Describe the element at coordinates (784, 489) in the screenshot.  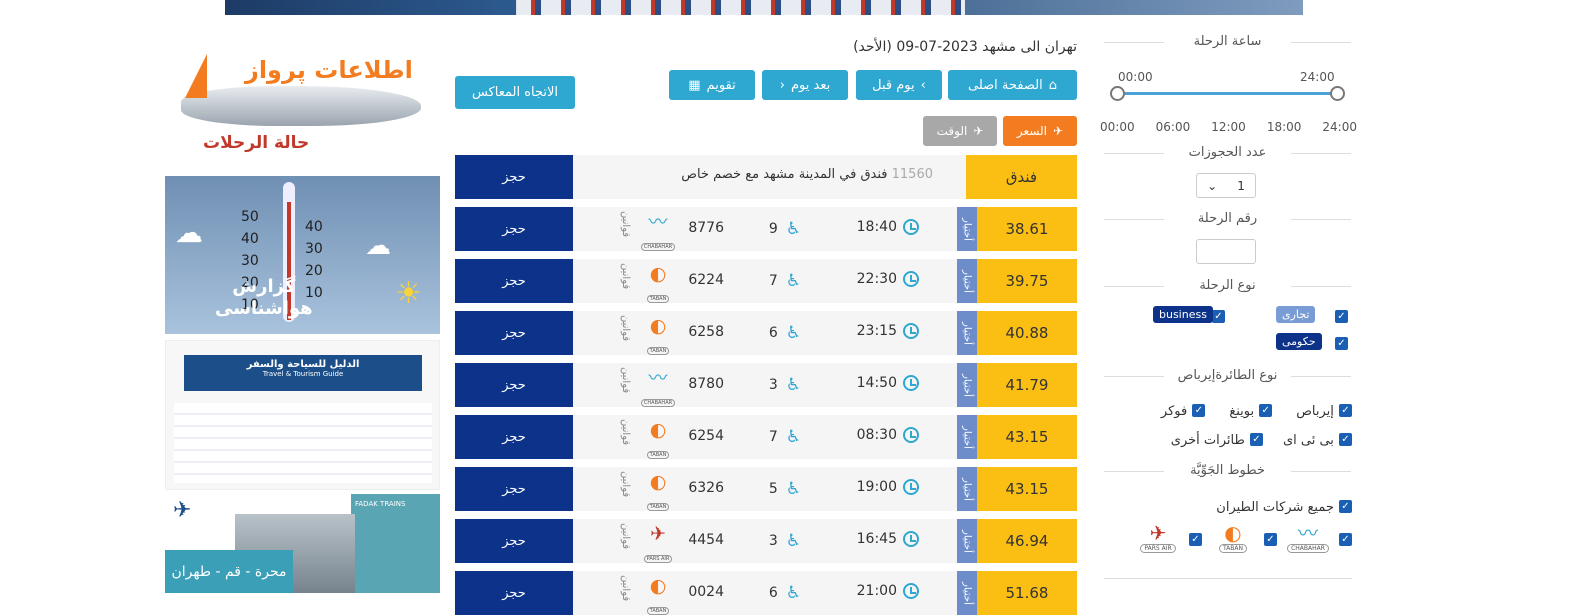
I see `seats: 5 ♿` at that location.